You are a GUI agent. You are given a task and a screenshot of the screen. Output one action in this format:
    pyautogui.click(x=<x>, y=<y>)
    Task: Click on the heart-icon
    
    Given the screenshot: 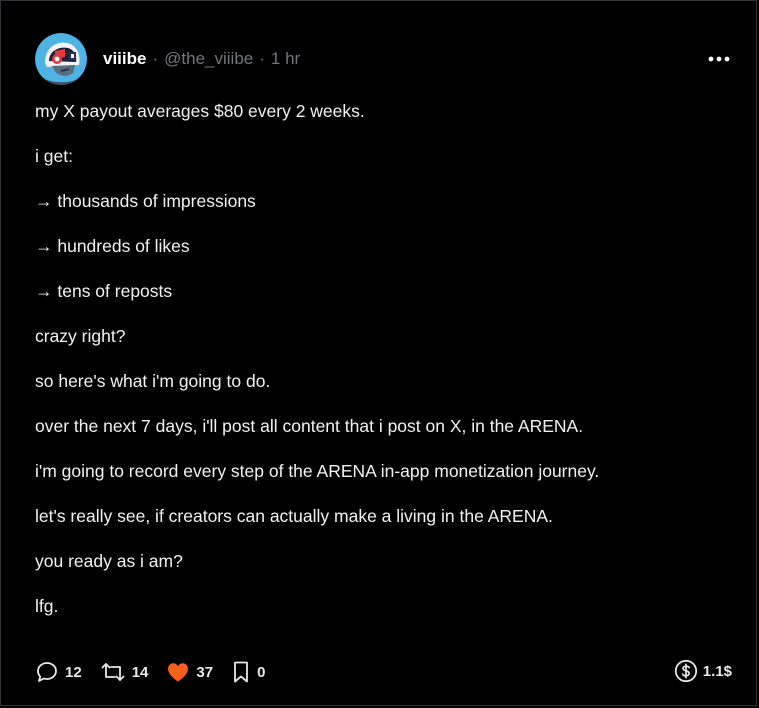 What is the action you would take?
    pyautogui.click(x=178, y=672)
    